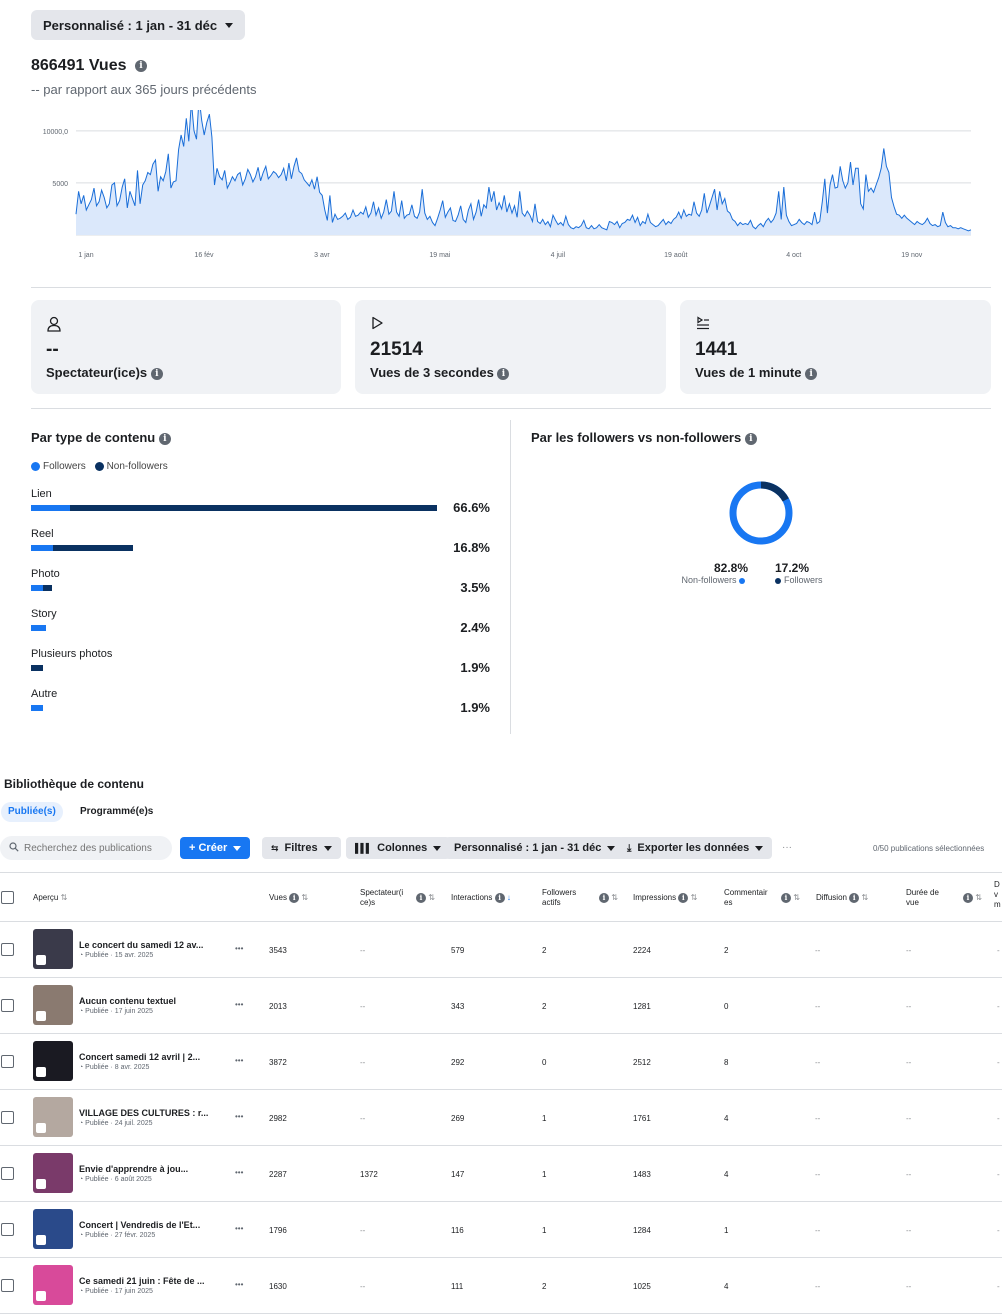 The image size is (1002, 1314). What do you see at coordinates (94, 848) in the screenshot?
I see `search-input` at bounding box center [94, 848].